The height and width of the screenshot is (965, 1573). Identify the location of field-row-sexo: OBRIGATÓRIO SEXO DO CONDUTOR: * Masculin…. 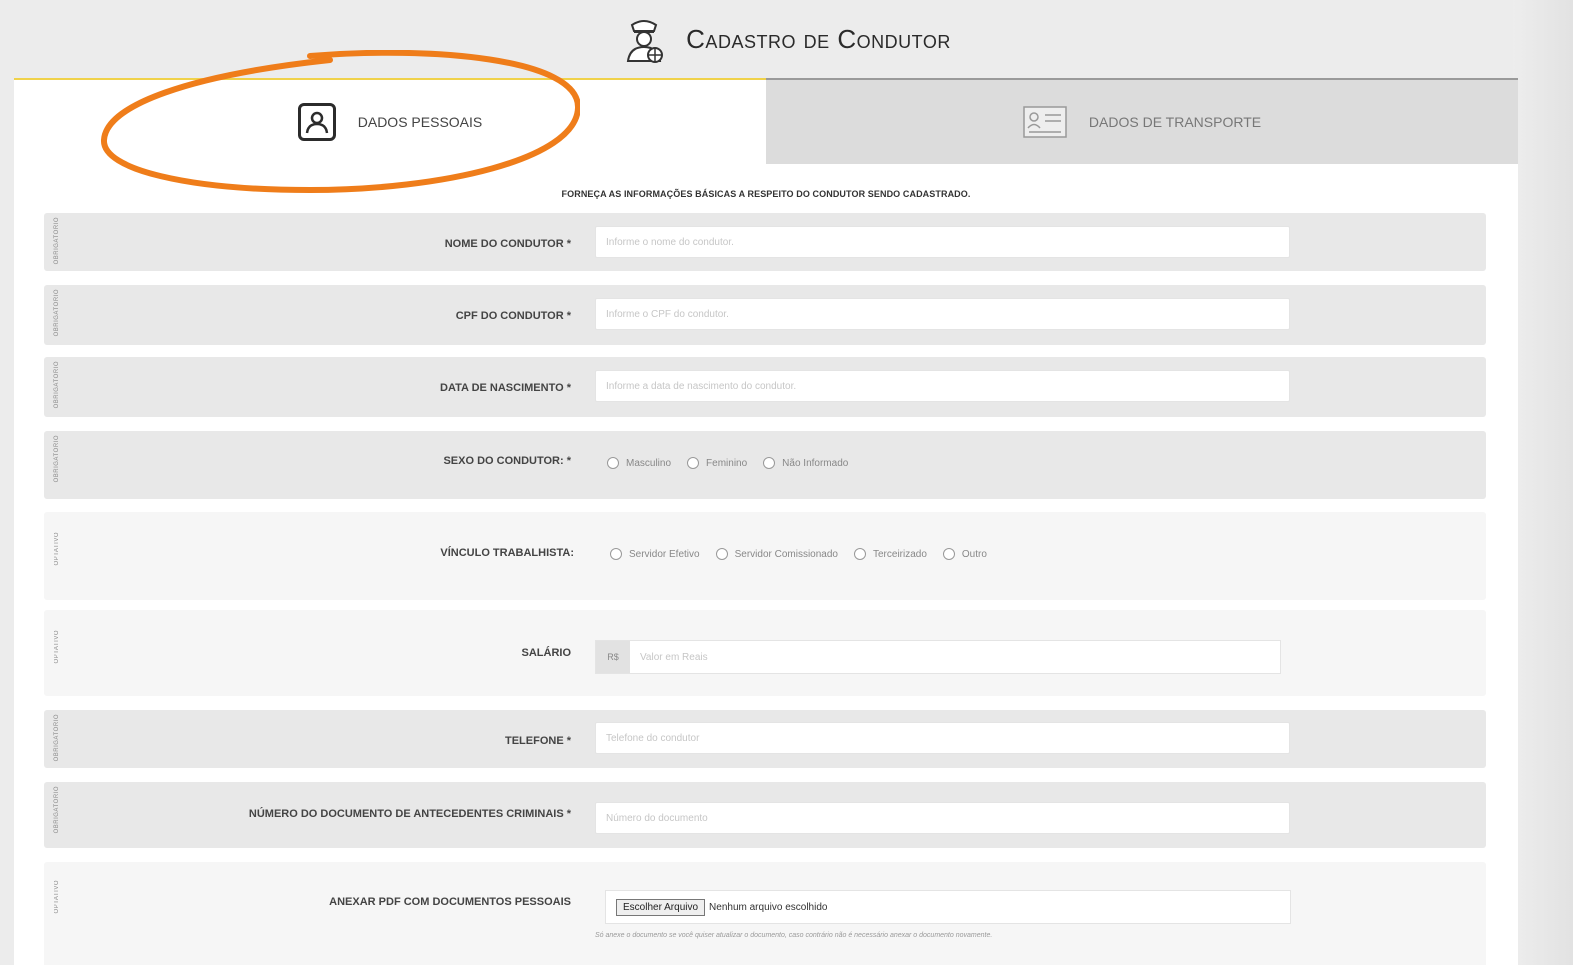
(765, 465).